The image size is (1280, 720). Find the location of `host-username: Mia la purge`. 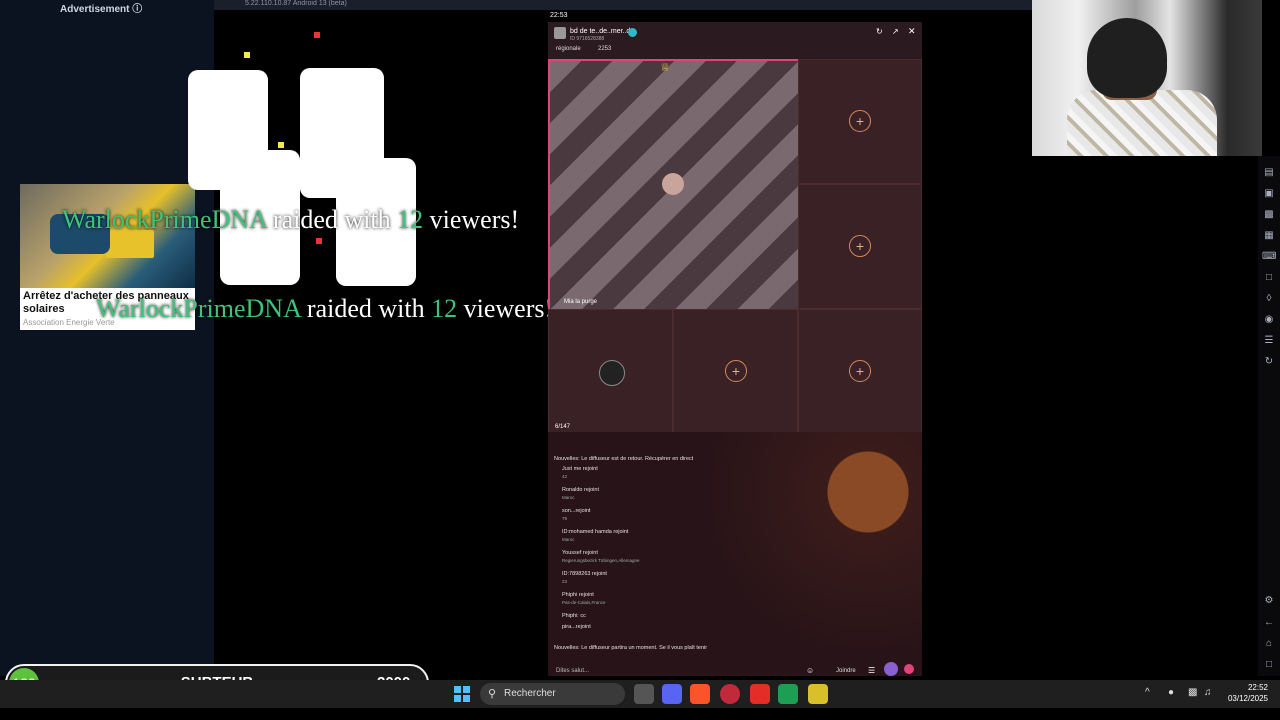

host-username: Mia la purge is located at coordinates (581, 302).